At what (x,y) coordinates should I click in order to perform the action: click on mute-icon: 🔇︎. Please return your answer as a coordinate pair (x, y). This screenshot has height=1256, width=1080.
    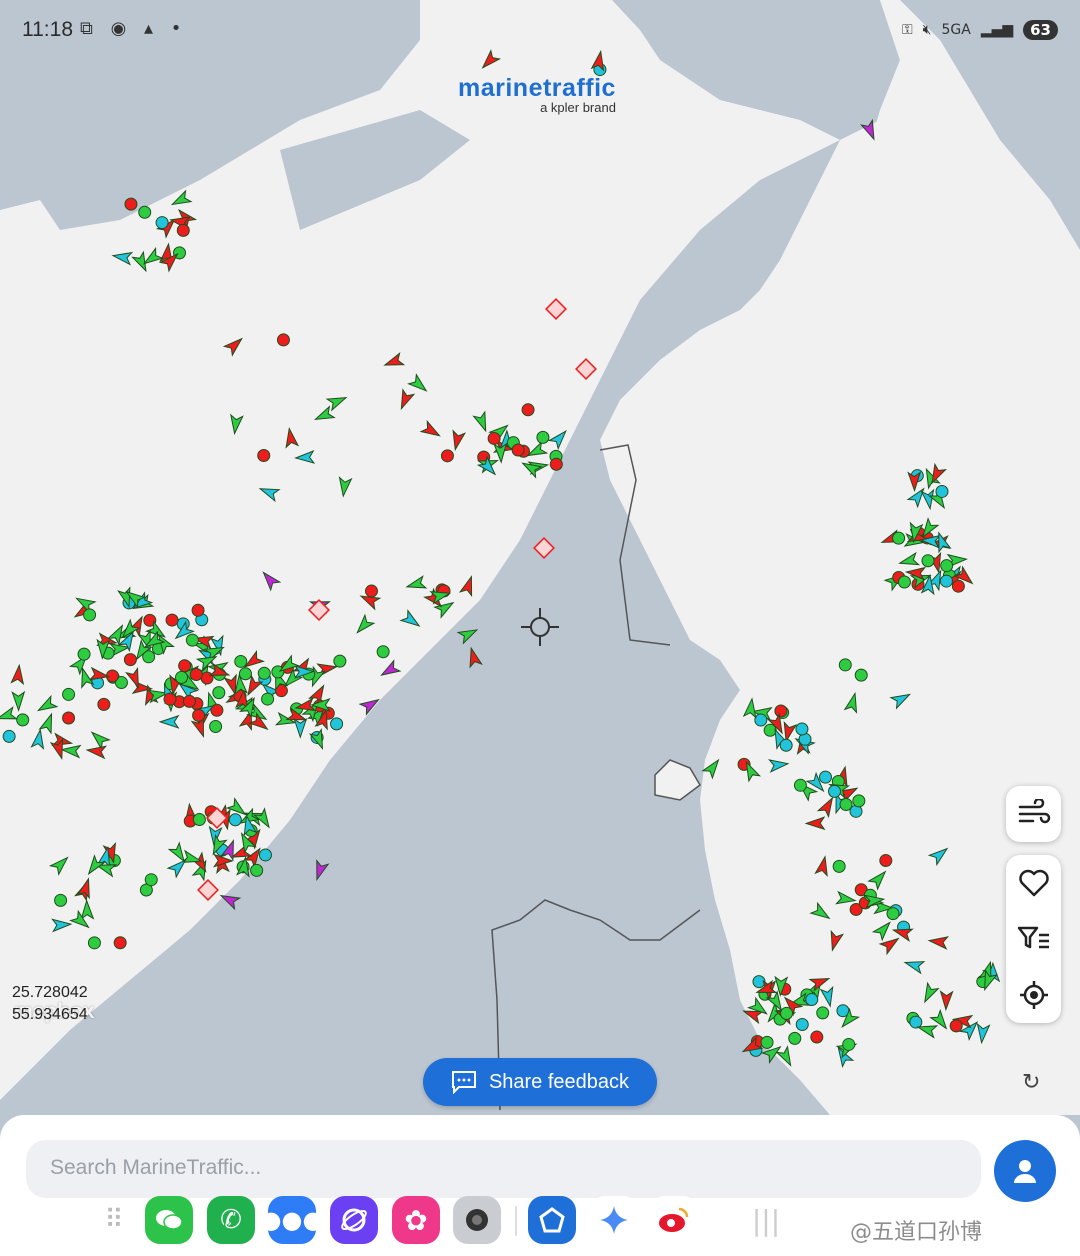
    Looking at the image, I should click on (927, 30).